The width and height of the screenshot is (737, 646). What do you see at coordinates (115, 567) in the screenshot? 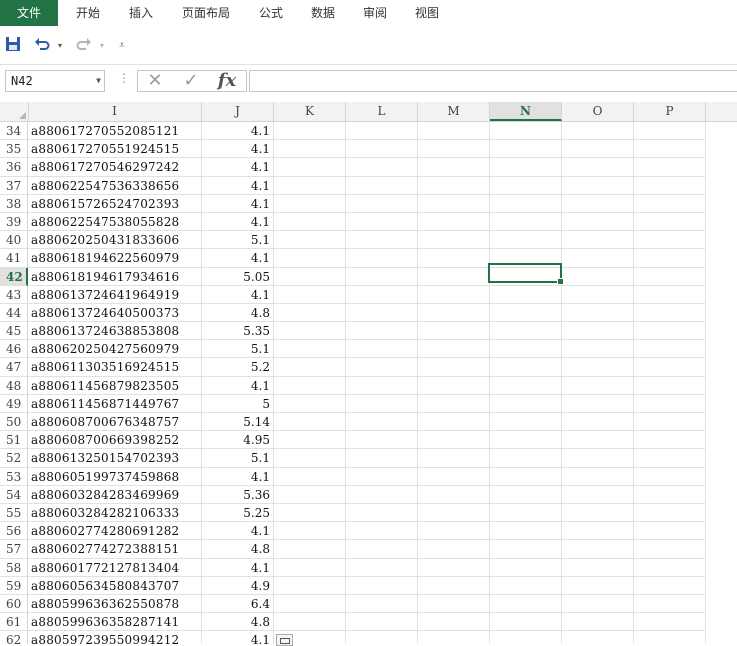
I see `cell-i: a880601772127813404` at bounding box center [115, 567].